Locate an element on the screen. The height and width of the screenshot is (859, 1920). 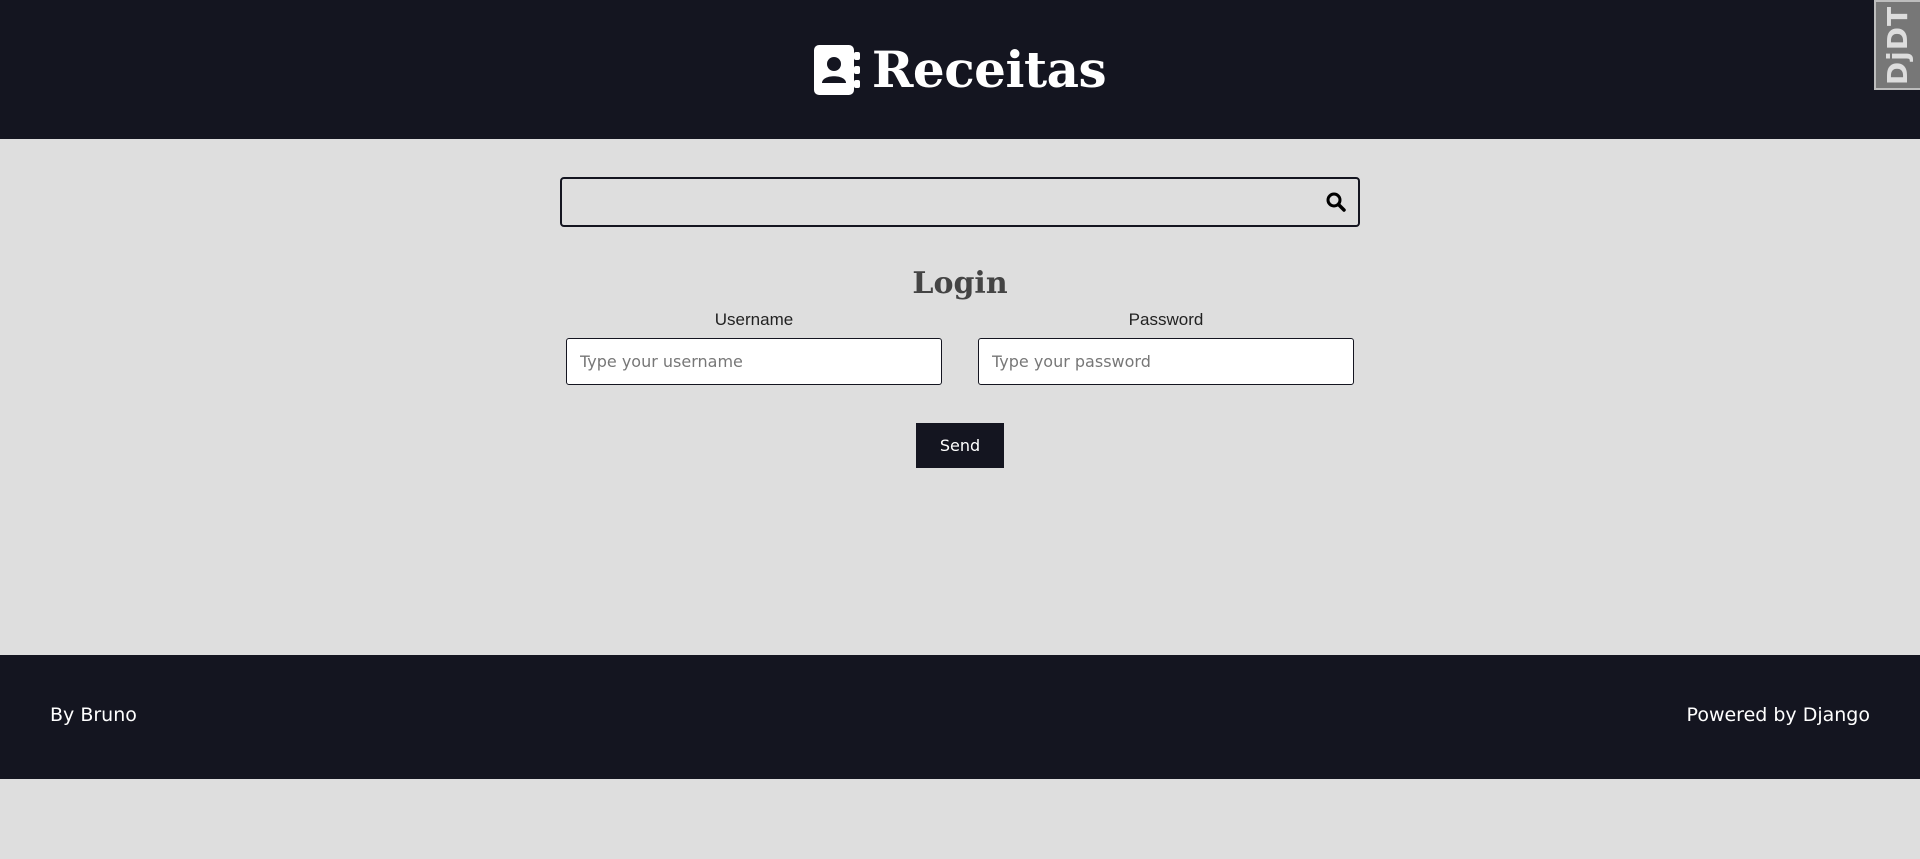
username-label: Username is located at coordinates (754, 319).